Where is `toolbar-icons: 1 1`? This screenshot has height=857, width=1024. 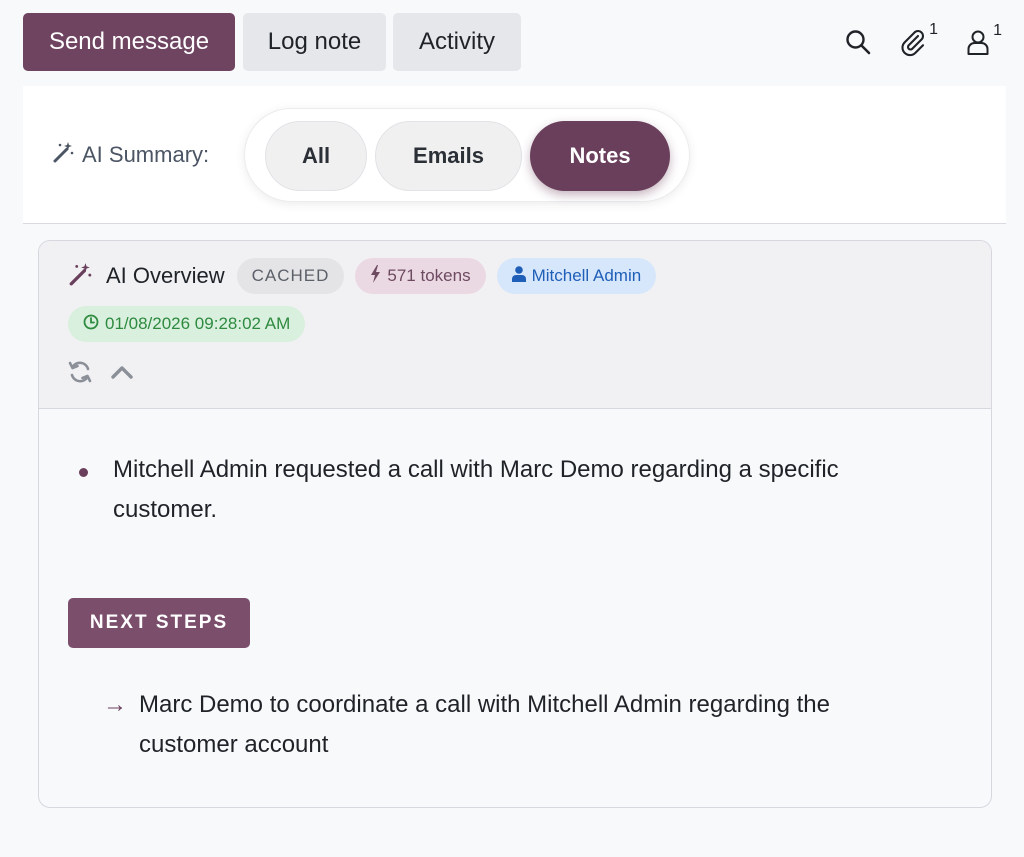 toolbar-icons: 1 1 is located at coordinates (923, 42).